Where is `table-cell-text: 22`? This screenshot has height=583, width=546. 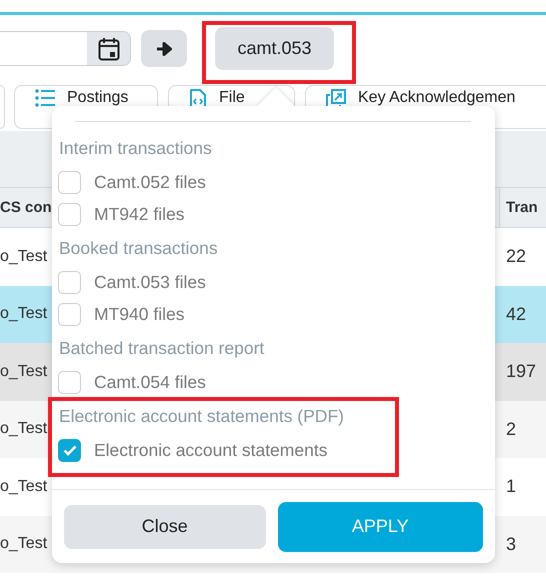 table-cell-text: 22 is located at coordinates (516, 256).